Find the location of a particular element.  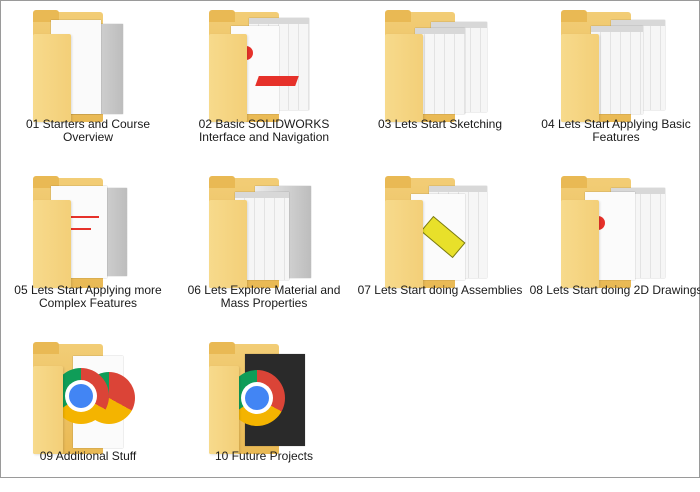

folder-item-10: 10 Future Projects is located at coordinates (264, 412).